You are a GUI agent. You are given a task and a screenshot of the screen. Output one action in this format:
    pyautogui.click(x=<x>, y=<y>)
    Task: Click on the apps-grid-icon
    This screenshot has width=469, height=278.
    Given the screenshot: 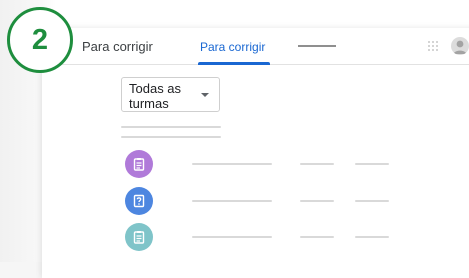 What is the action you would take?
    pyautogui.click(x=434, y=47)
    